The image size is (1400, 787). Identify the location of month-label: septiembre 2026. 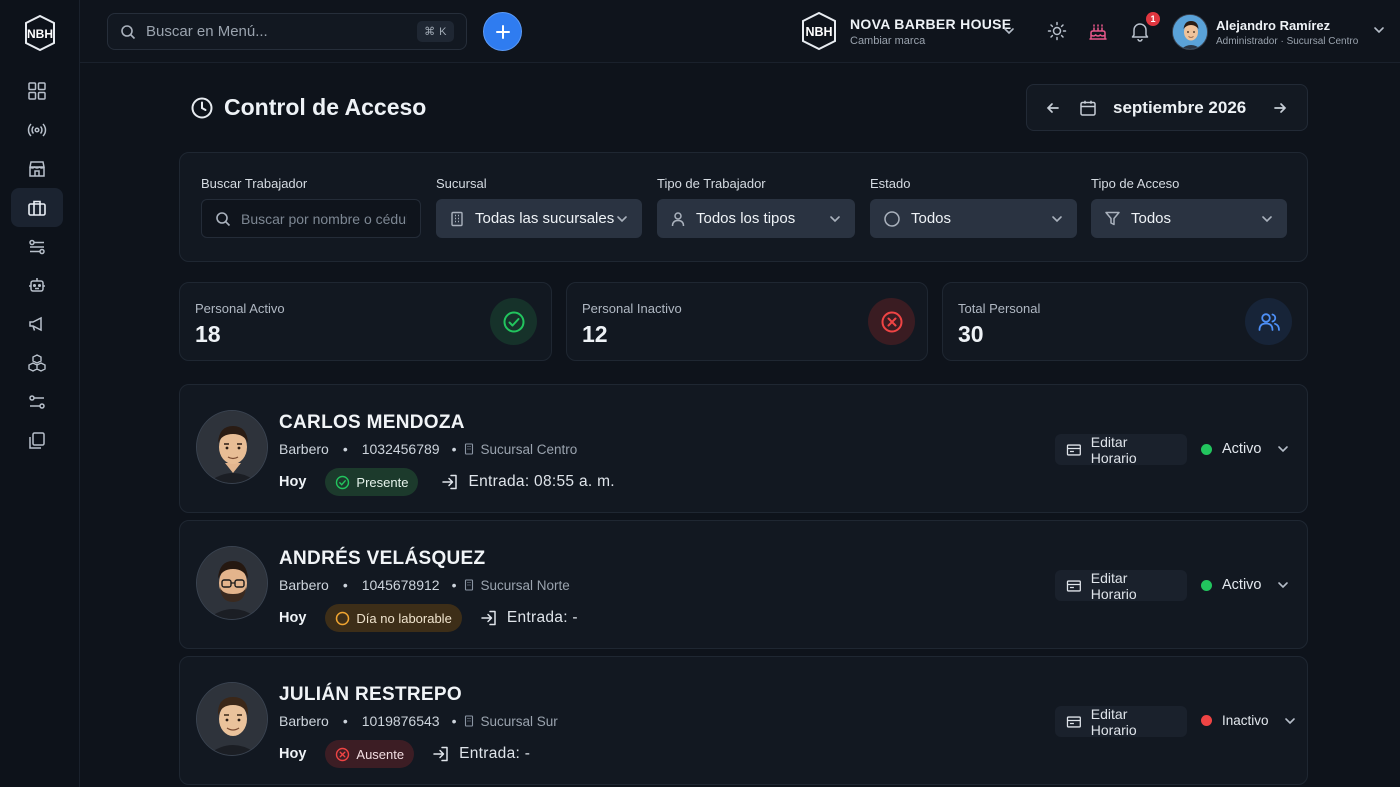
(1180, 107).